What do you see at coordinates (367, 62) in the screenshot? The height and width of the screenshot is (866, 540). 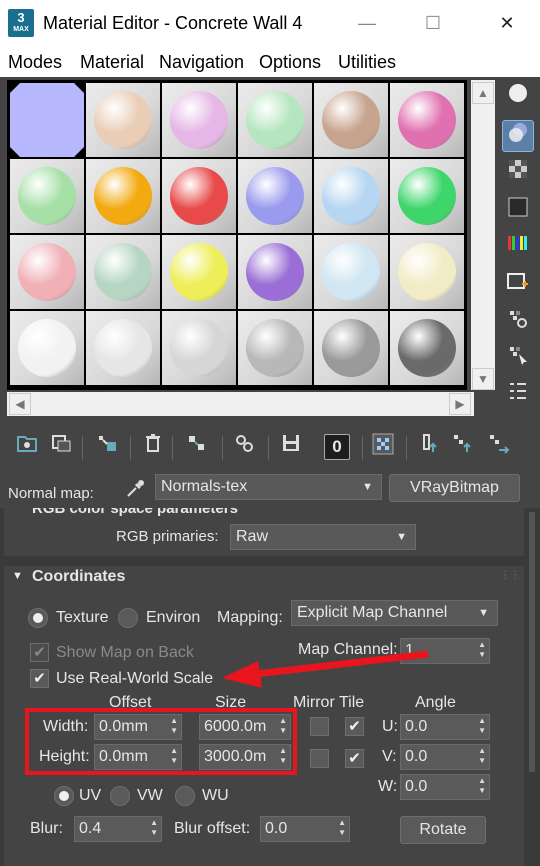 I see `menu-utilities: Utilities` at bounding box center [367, 62].